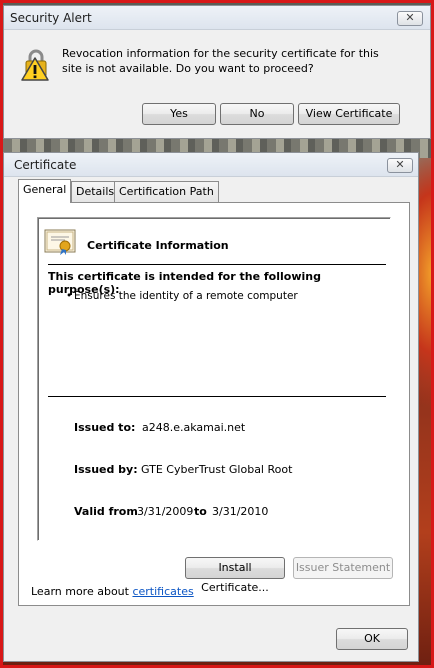 This screenshot has height=668, width=434. What do you see at coordinates (45, 165) in the screenshot?
I see `certificate-title: Certificate` at bounding box center [45, 165].